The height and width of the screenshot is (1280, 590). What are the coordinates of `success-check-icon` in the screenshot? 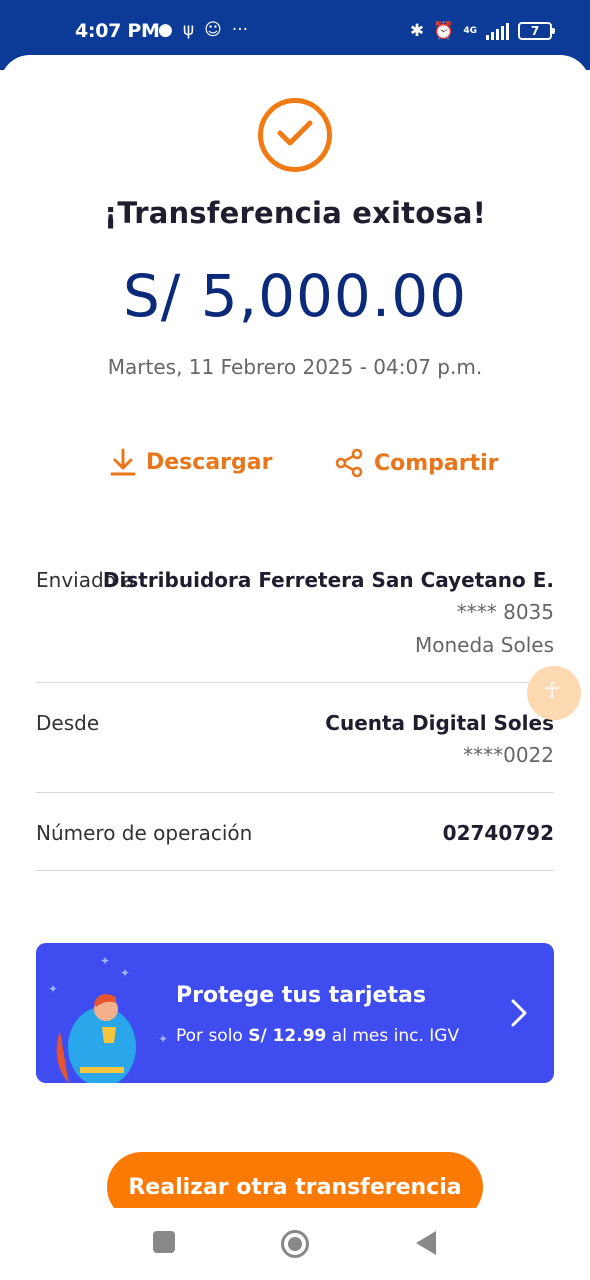 It's located at (295, 135).